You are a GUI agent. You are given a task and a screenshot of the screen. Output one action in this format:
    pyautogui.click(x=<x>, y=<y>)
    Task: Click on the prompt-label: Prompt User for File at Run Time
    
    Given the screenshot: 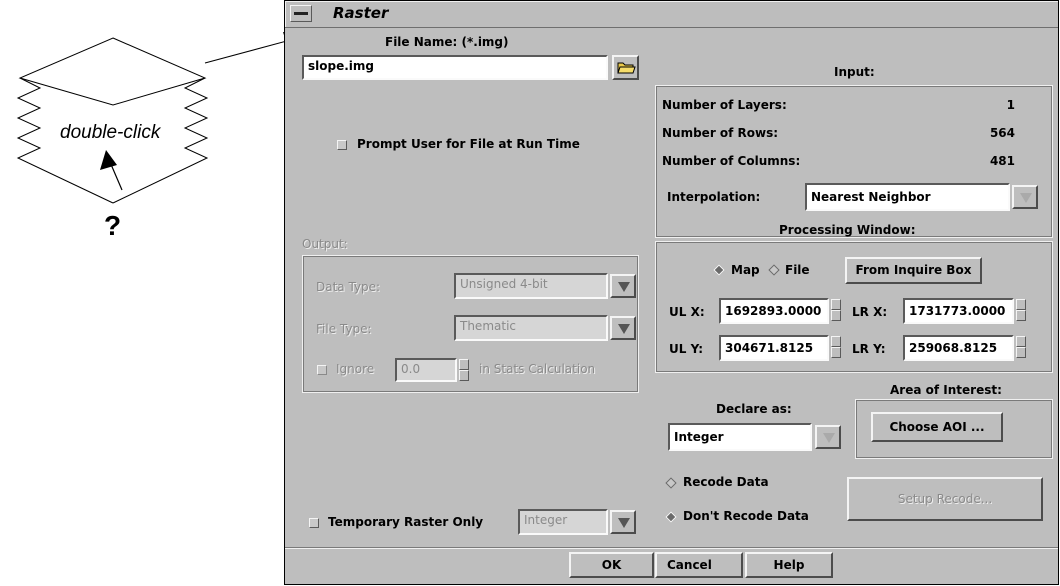 What is the action you would take?
    pyautogui.click(x=468, y=144)
    